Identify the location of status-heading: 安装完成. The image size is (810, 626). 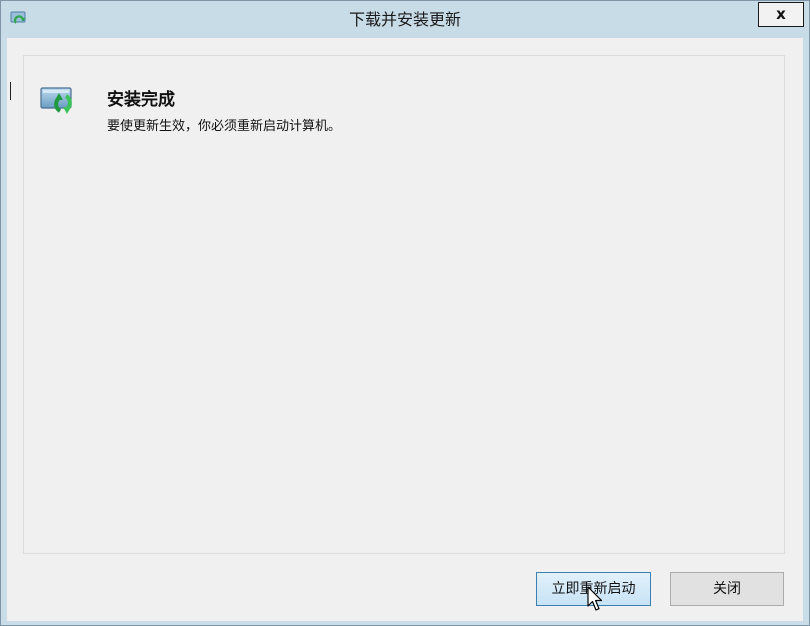
(141, 100).